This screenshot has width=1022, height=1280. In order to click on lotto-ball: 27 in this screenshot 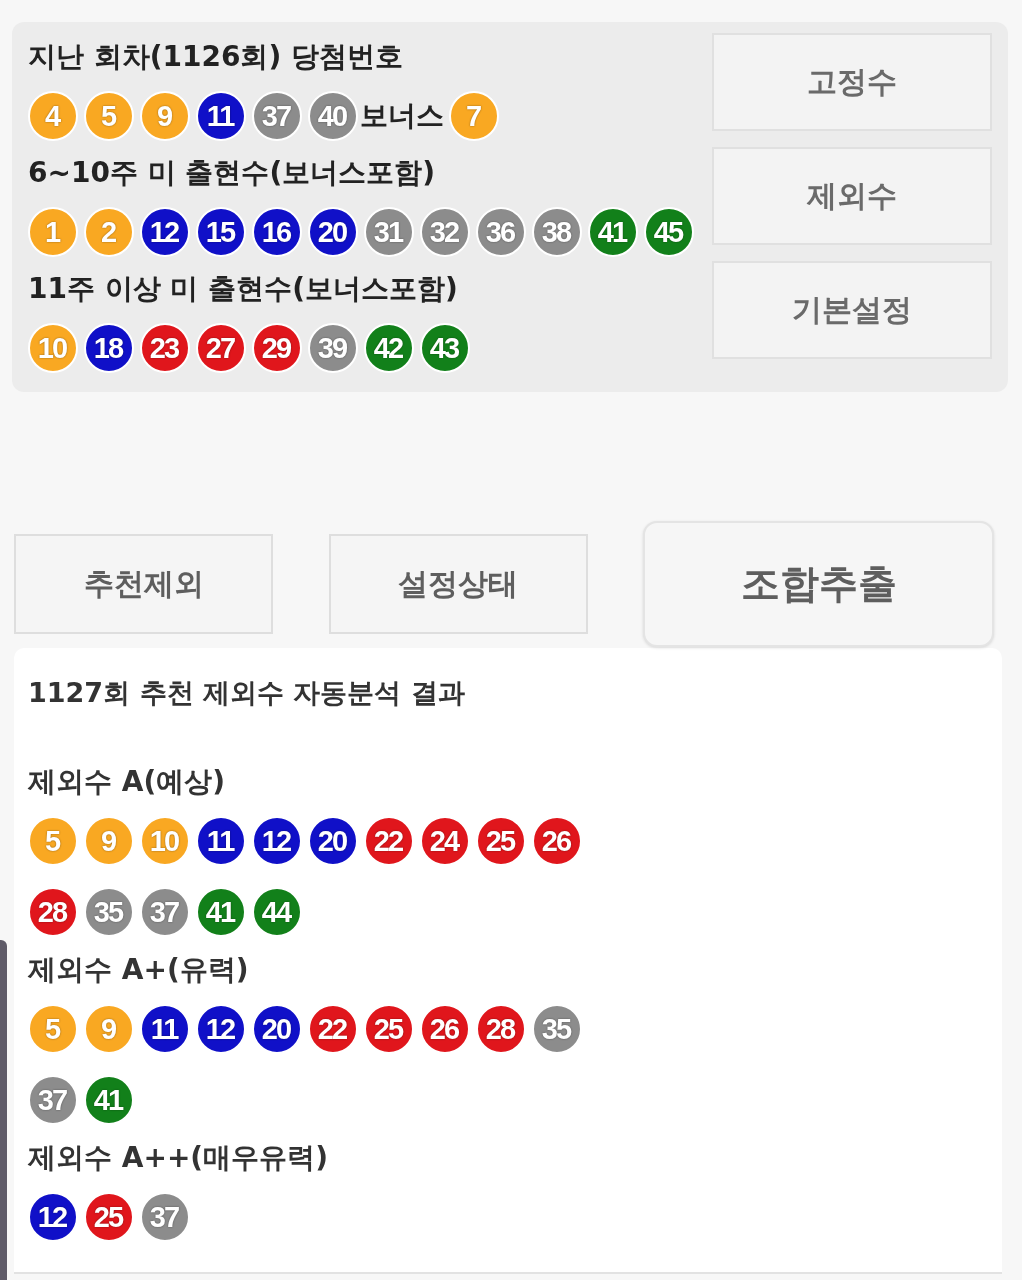, I will do `click(221, 348)`.